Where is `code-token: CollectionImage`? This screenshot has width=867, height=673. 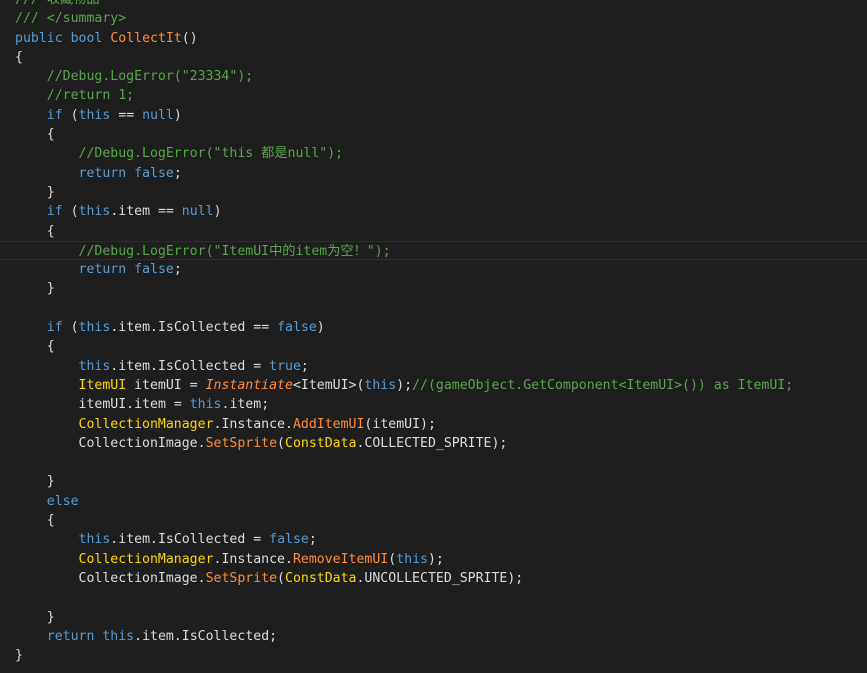 code-token: CollectionImage is located at coordinates (138, 443).